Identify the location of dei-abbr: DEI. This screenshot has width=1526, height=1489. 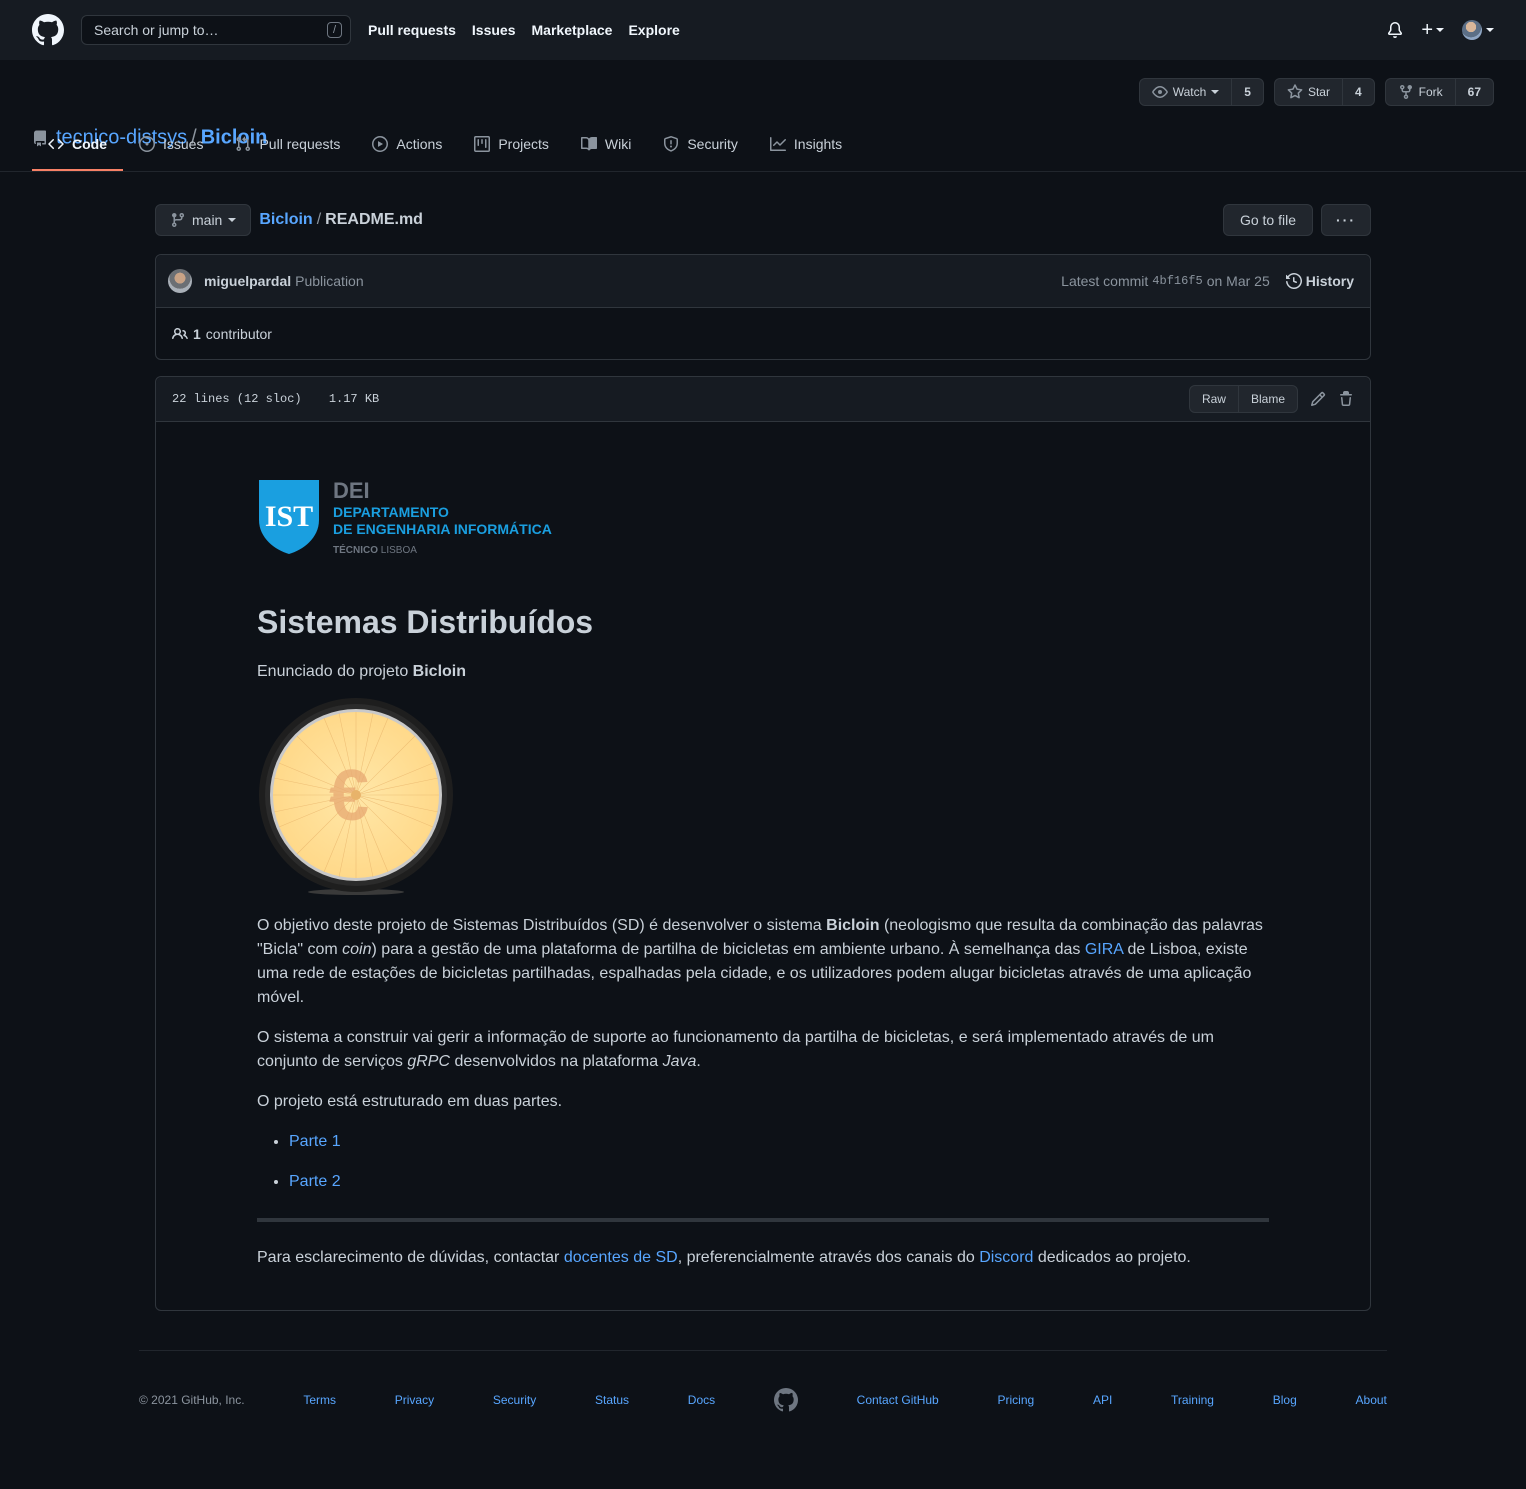
(351, 490).